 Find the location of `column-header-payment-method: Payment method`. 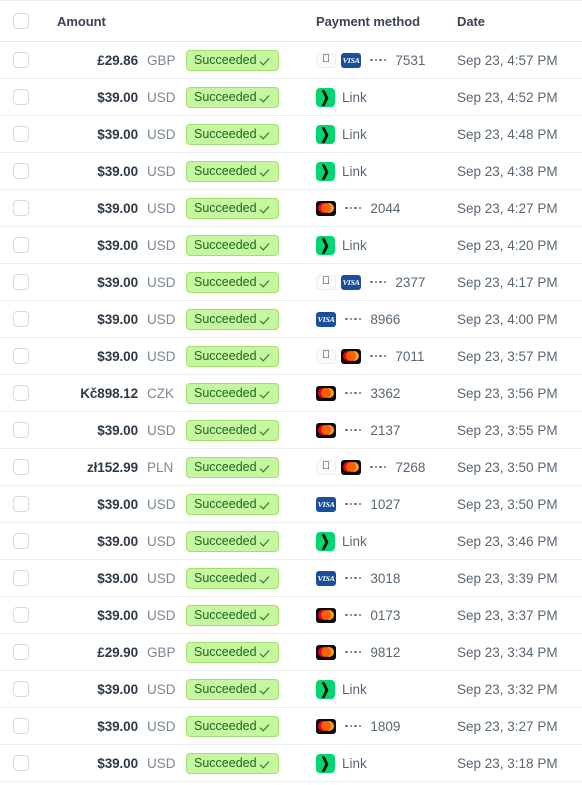

column-header-payment-method: Payment method is located at coordinates (386, 21).